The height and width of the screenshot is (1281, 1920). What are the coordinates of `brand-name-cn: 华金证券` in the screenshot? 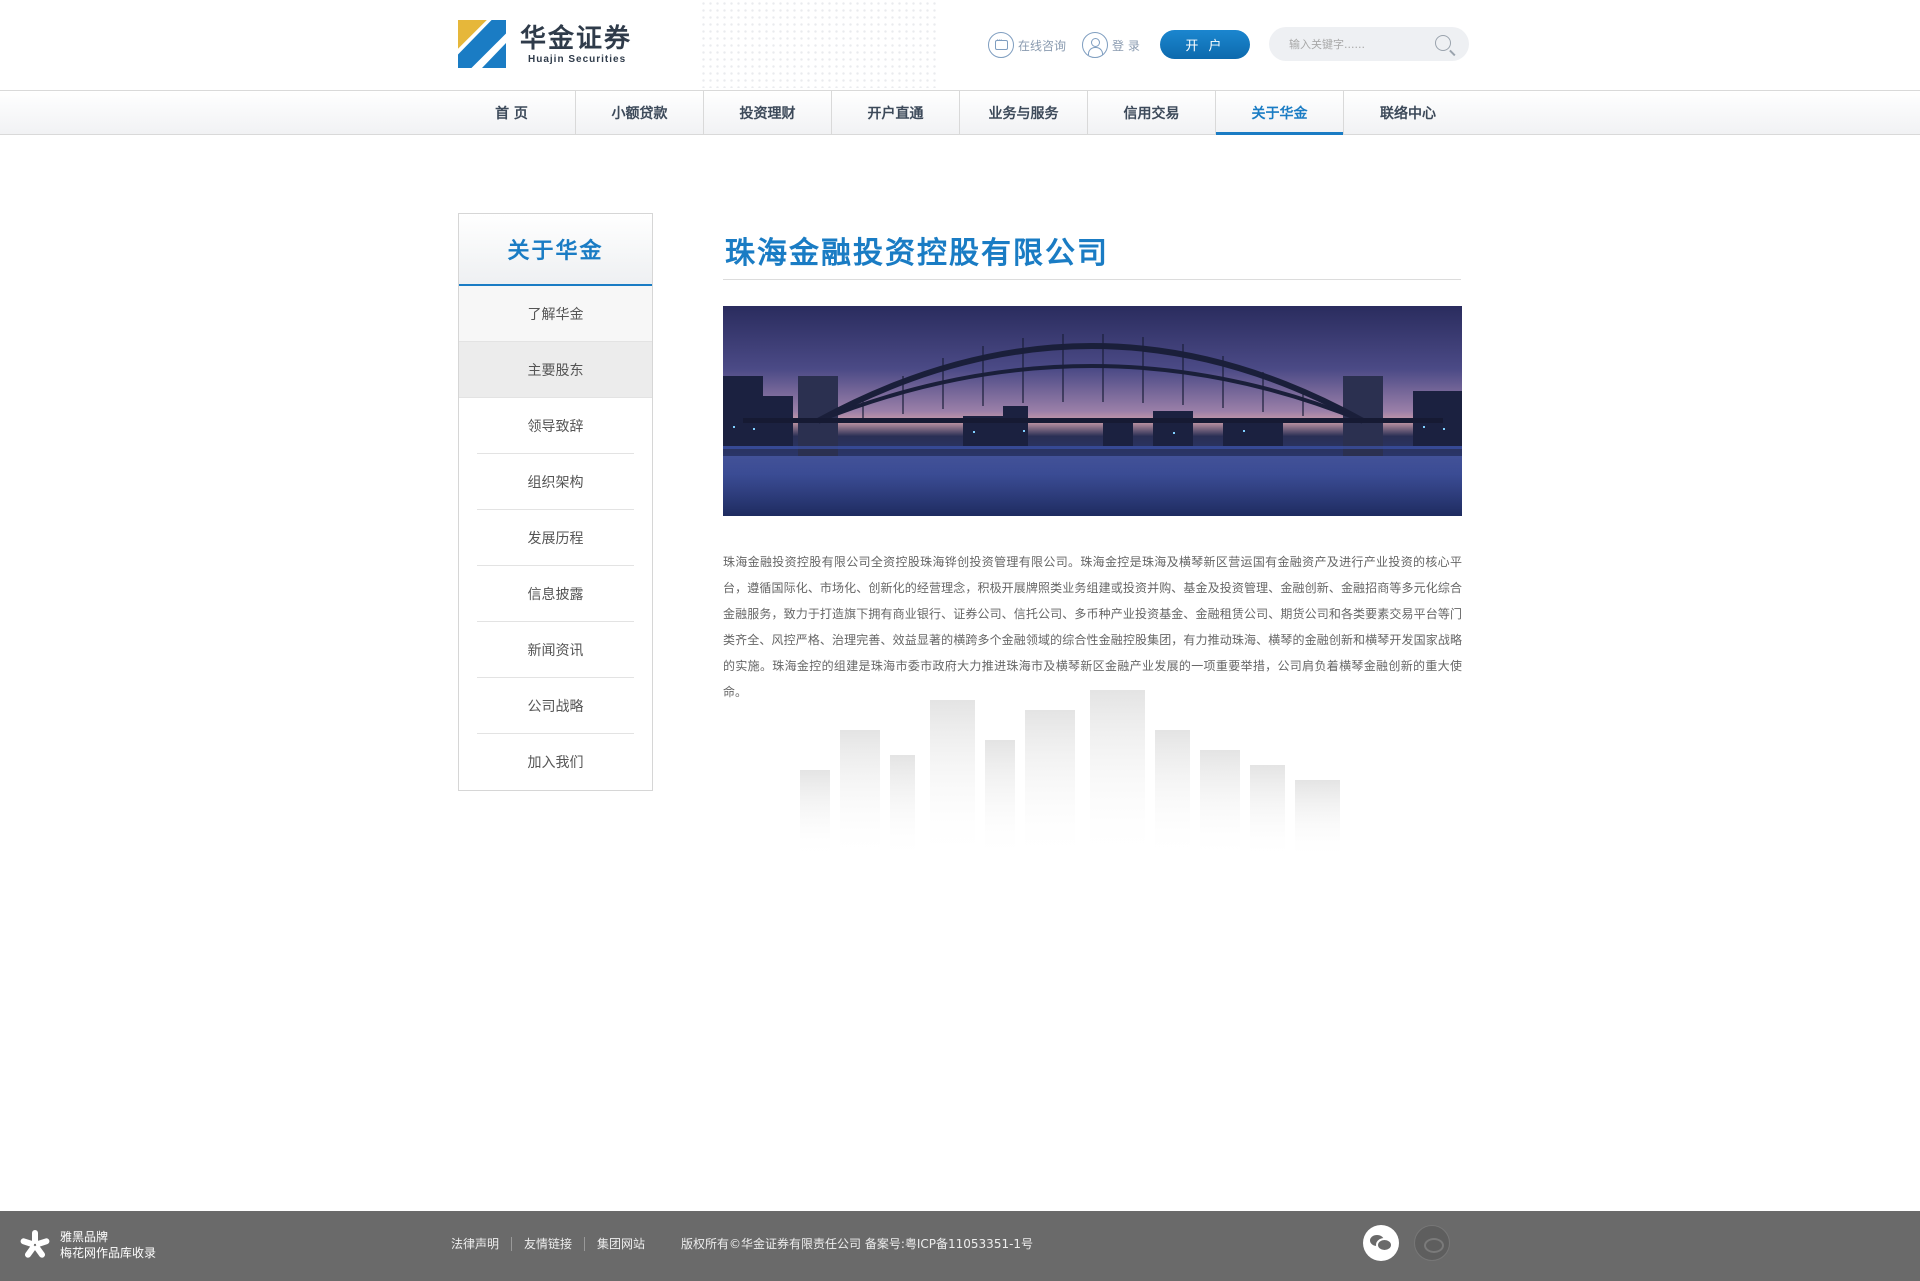 It's located at (576, 38).